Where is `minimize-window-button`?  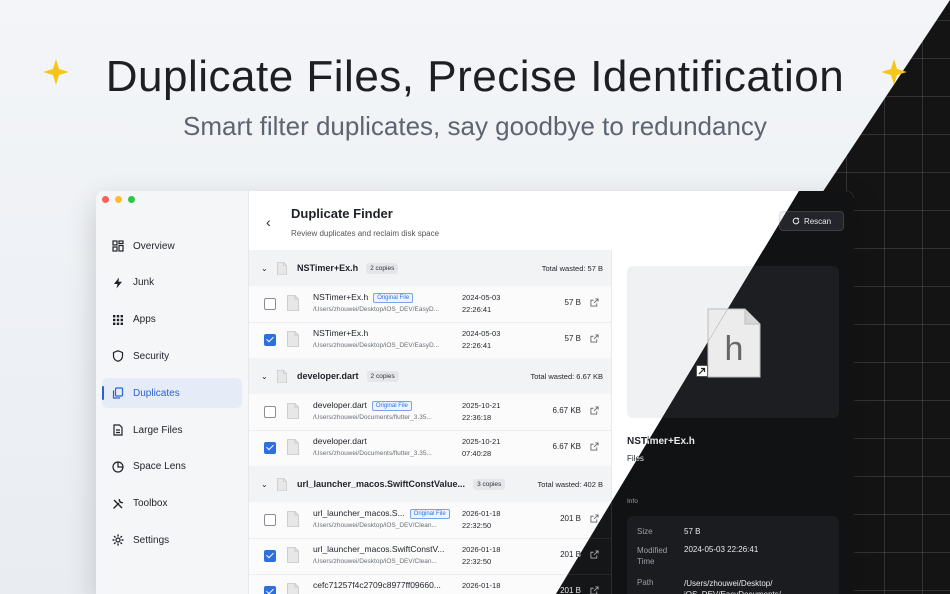
minimize-window-button is located at coordinates (118, 199).